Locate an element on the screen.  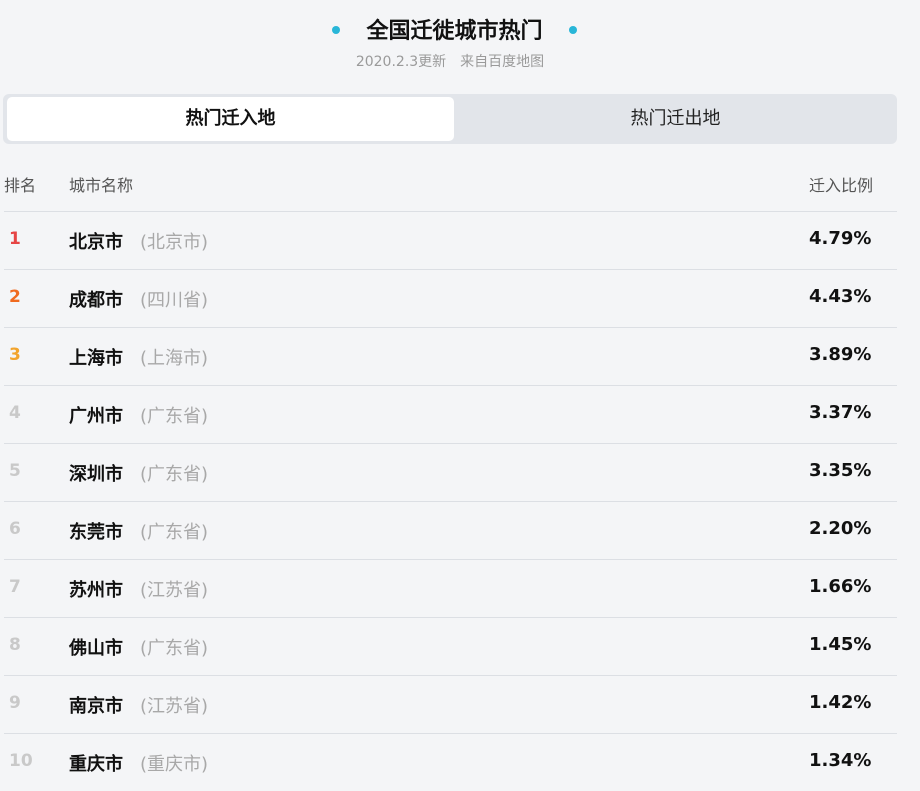
city-name: 深圳市 is located at coordinates (96, 474).